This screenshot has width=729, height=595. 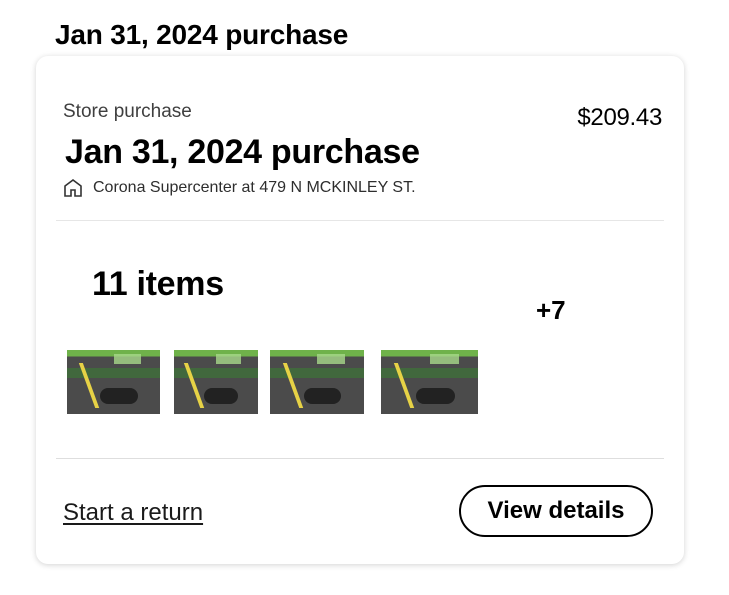 What do you see at coordinates (127, 111) in the screenshot?
I see `purchase-type-label: Store purchase` at bounding box center [127, 111].